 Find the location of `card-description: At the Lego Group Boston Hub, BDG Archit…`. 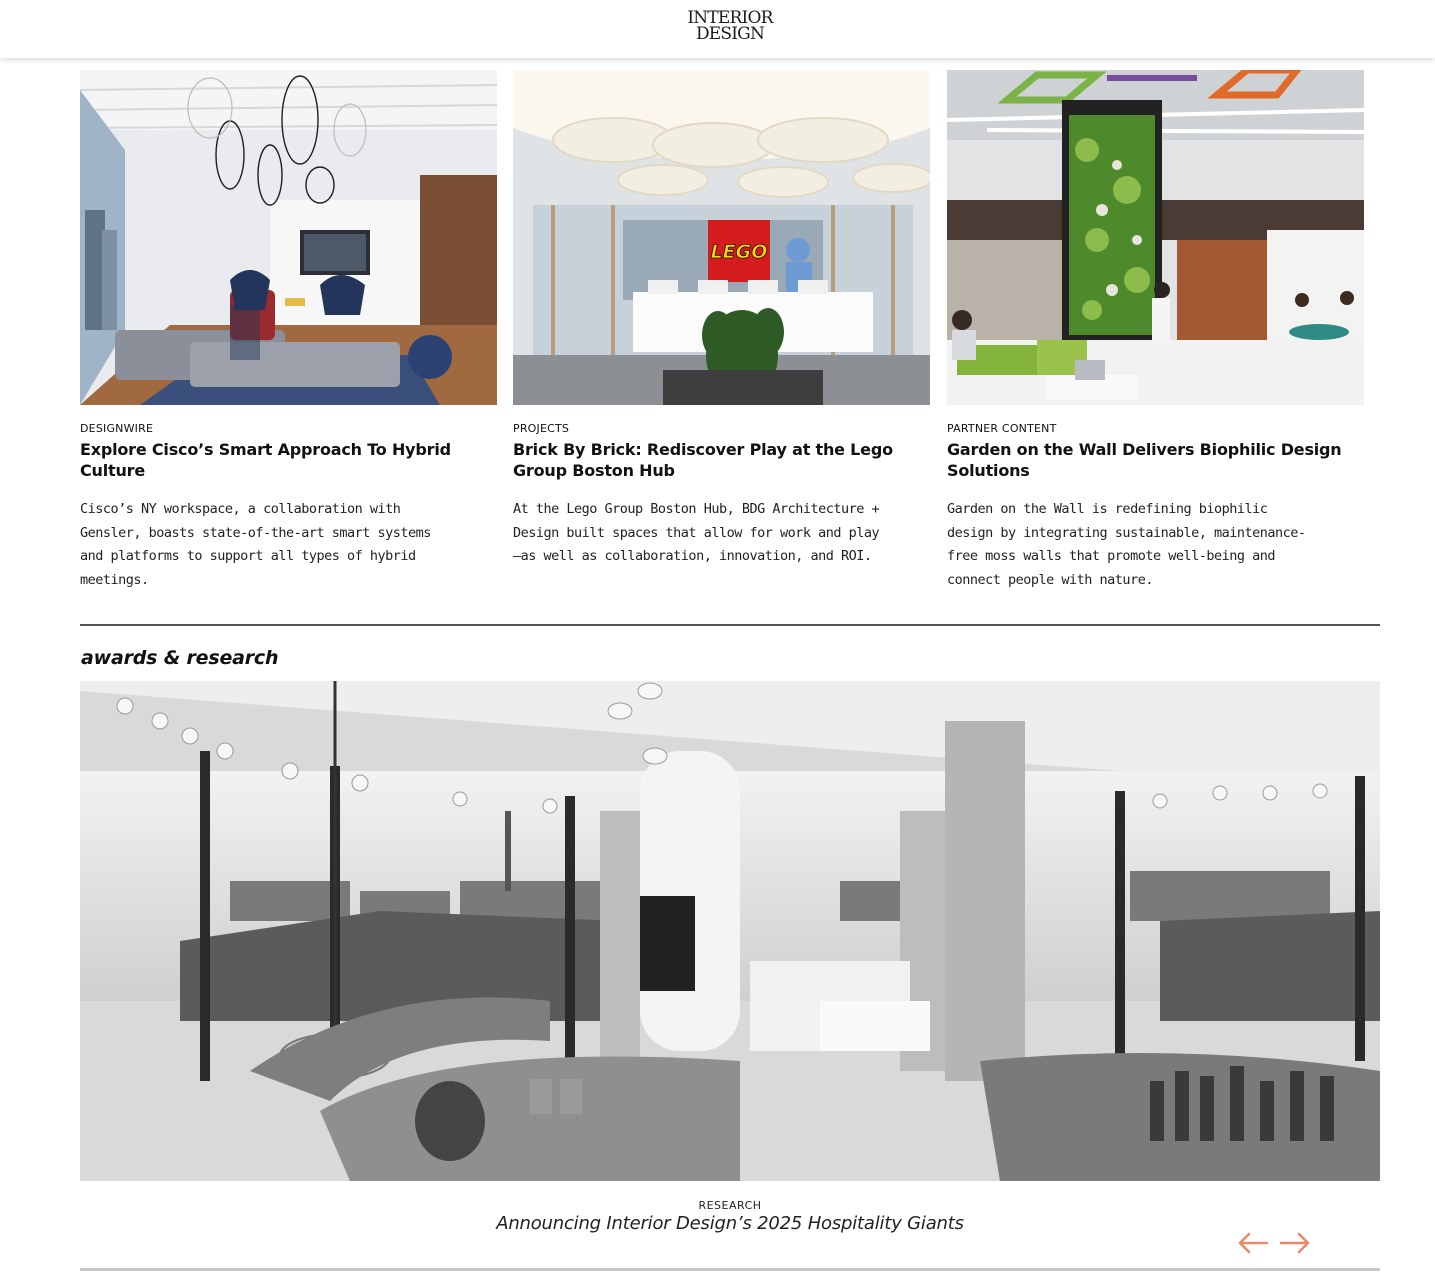

card-description: At the Lego Group Boston Hub, BDG Archit… is located at coordinates (696, 532).